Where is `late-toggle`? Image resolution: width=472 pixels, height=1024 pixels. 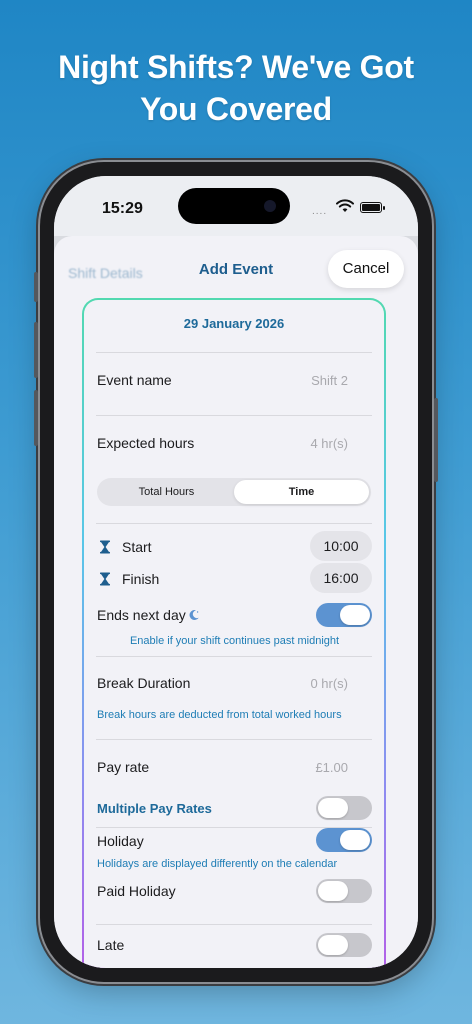 late-toggle is located at coordinates (344, 945).